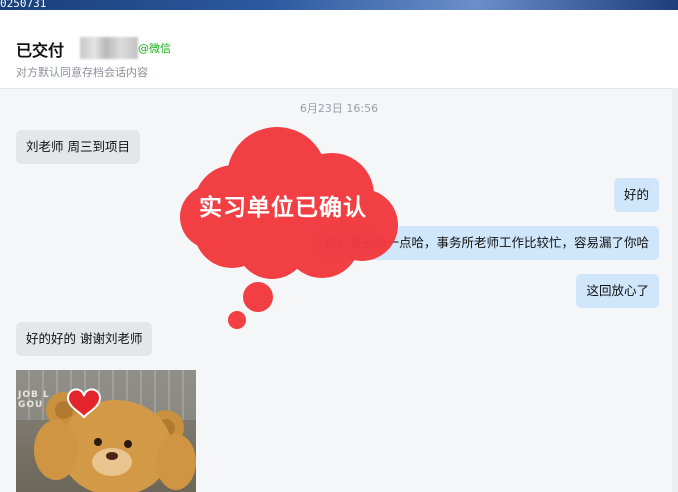 This screenshot has height=492, width=678. I want to click on image-message: JOB L GOU, so click(106, 431).